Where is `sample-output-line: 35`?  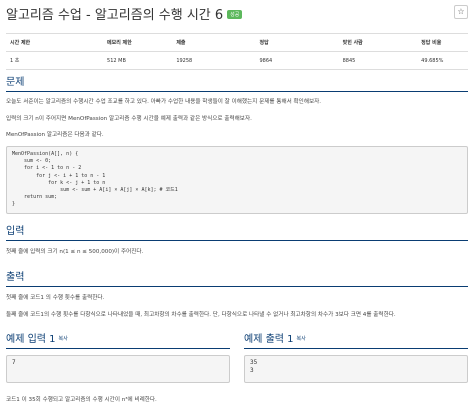 sample-output-line: 35 is located at coordinates (254, 362).